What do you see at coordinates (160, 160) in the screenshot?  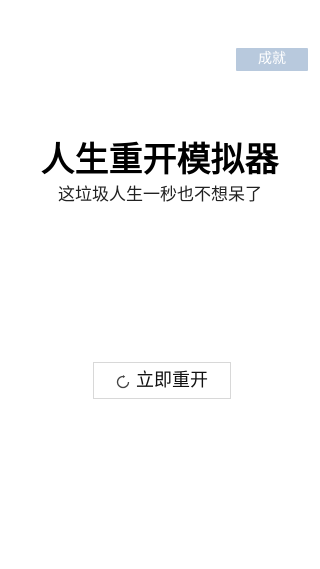 I see `page-title: 人生重开模拟器` at bounding box center [160, 160].